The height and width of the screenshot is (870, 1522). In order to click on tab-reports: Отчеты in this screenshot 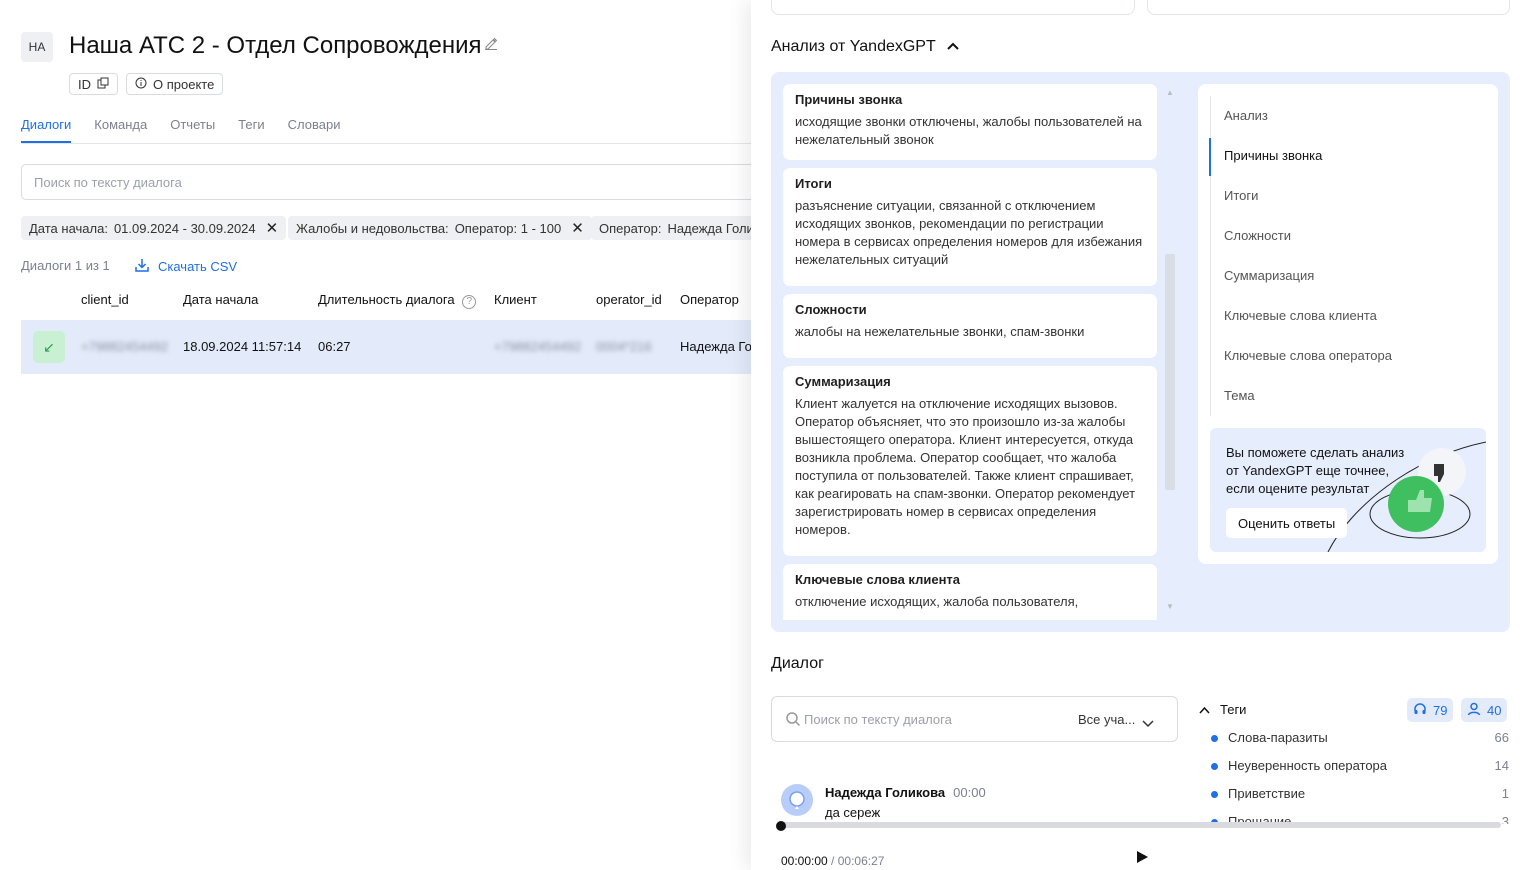, I will do `click(192, 130)`.